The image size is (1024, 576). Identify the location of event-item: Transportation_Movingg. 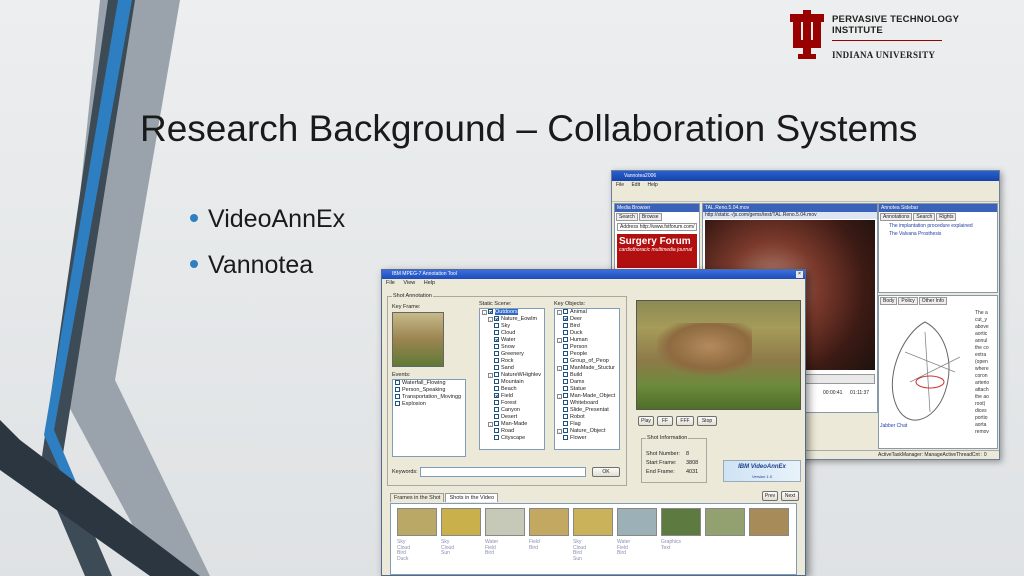
(429, 397).